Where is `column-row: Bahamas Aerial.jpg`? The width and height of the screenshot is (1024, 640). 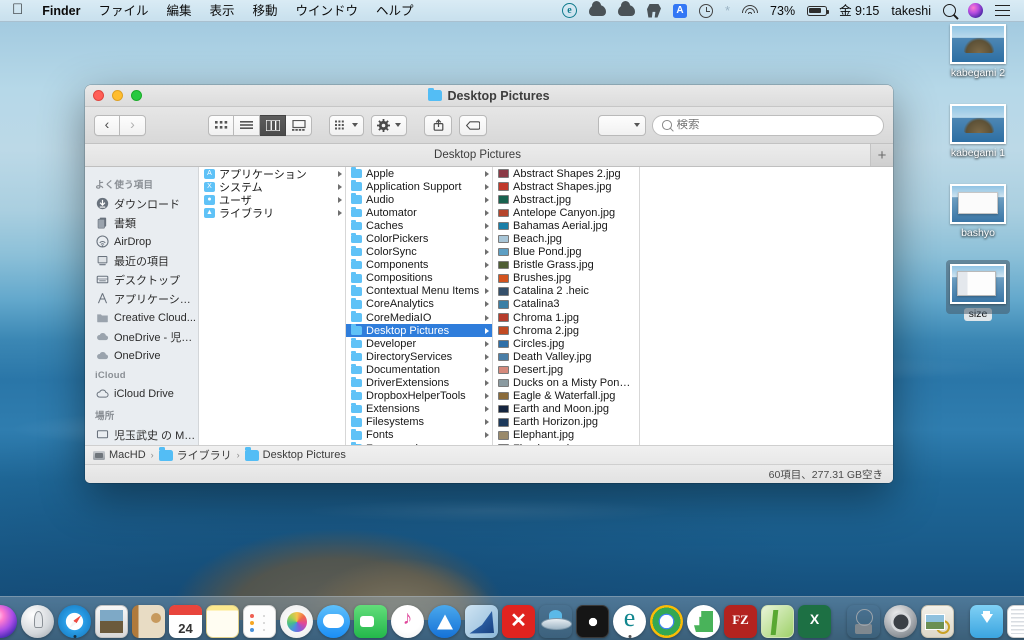
column-row: Bahamas Aerial.jpg is located at coordinates (566, 225).